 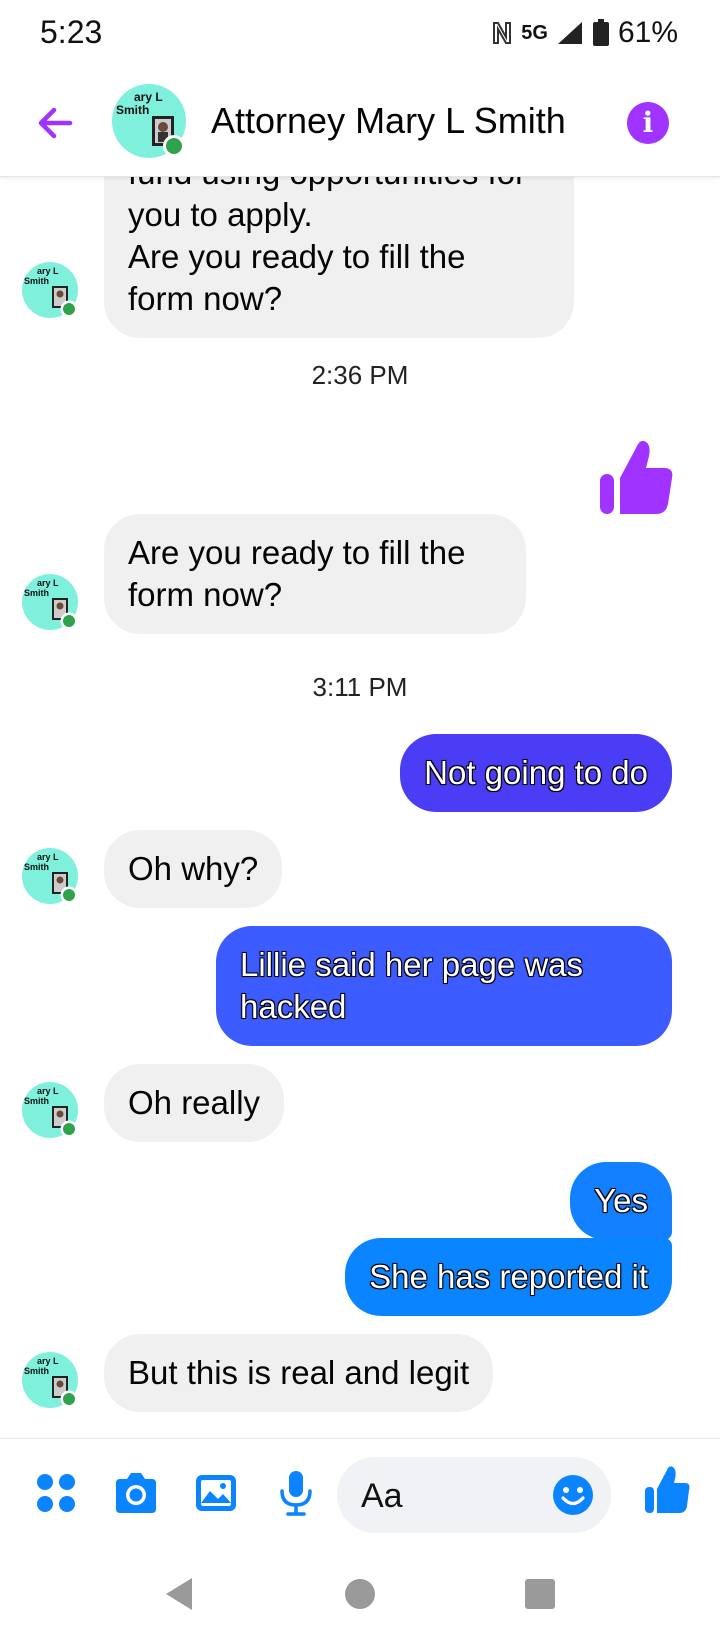 I want to click on timestamp: 2:36 PM, so click(x=360, y=375).